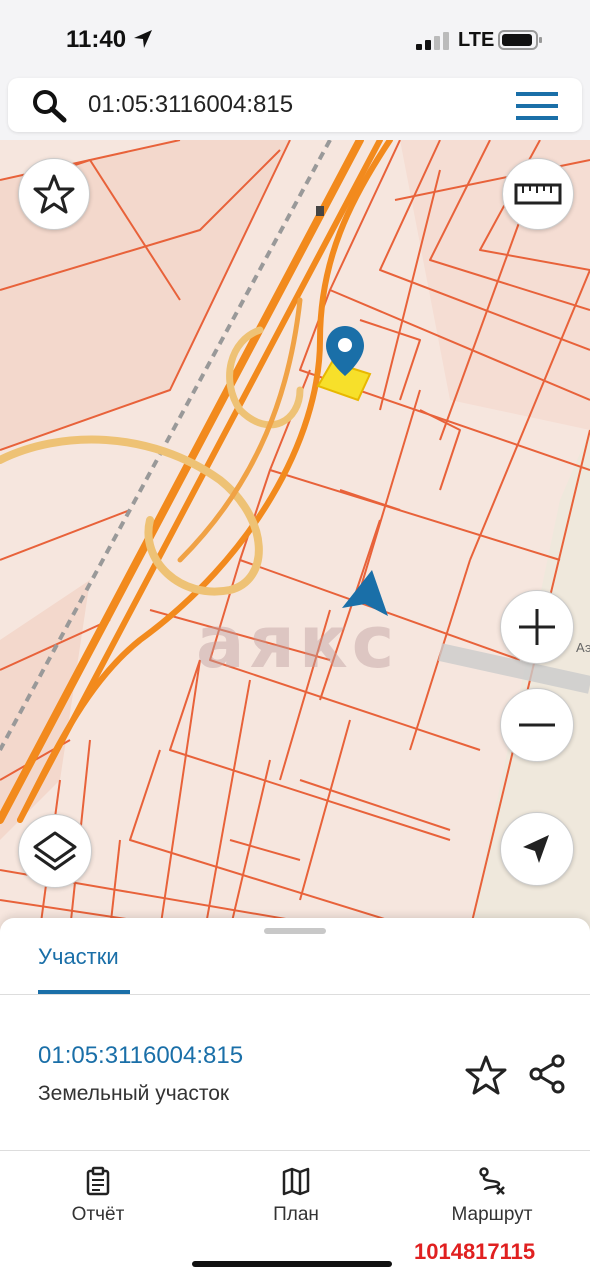 Image resolution: width=590 pixels, height=1280 pixels. Describe the element at coordinates (96, 39) in the screenshot. I see `status-time: 11:40` at that location.